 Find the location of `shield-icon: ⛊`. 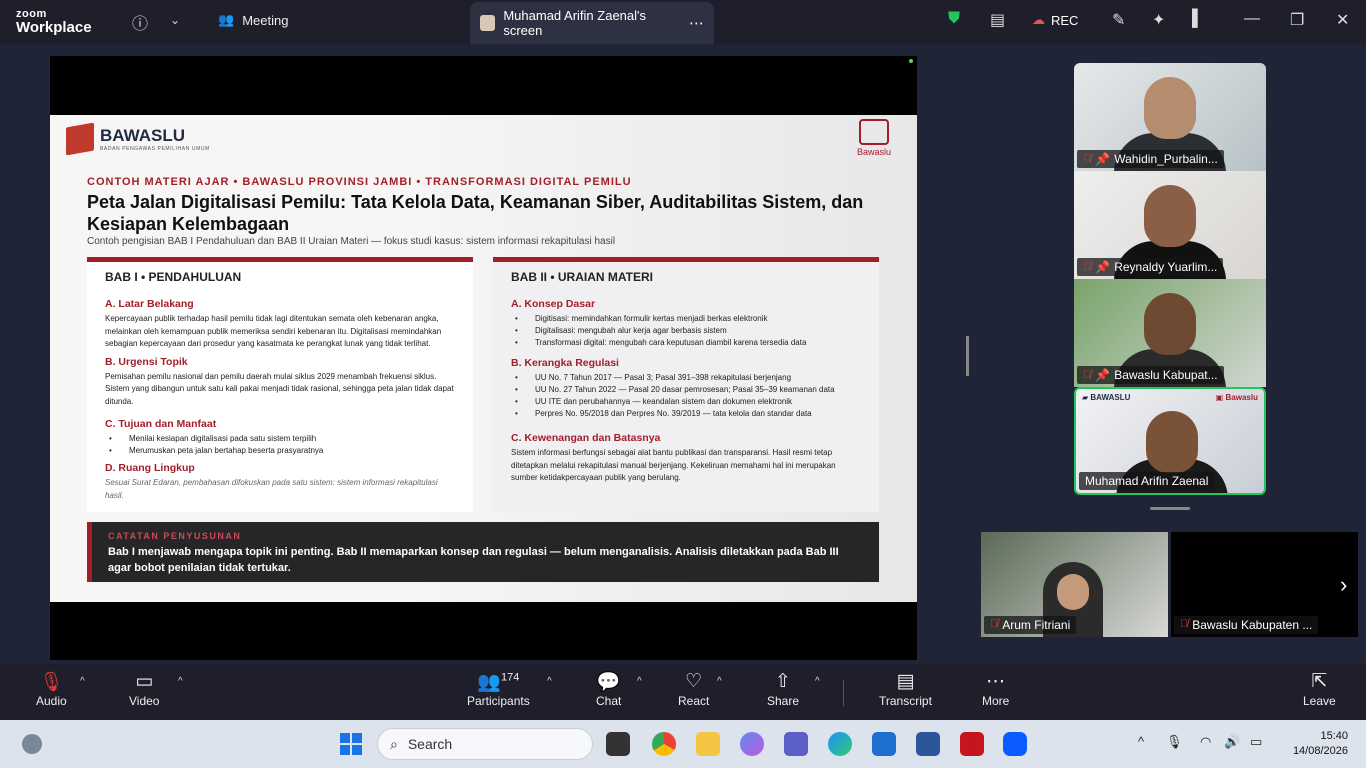

shield-icon: ⛊ is located at coordinates (954, 19).